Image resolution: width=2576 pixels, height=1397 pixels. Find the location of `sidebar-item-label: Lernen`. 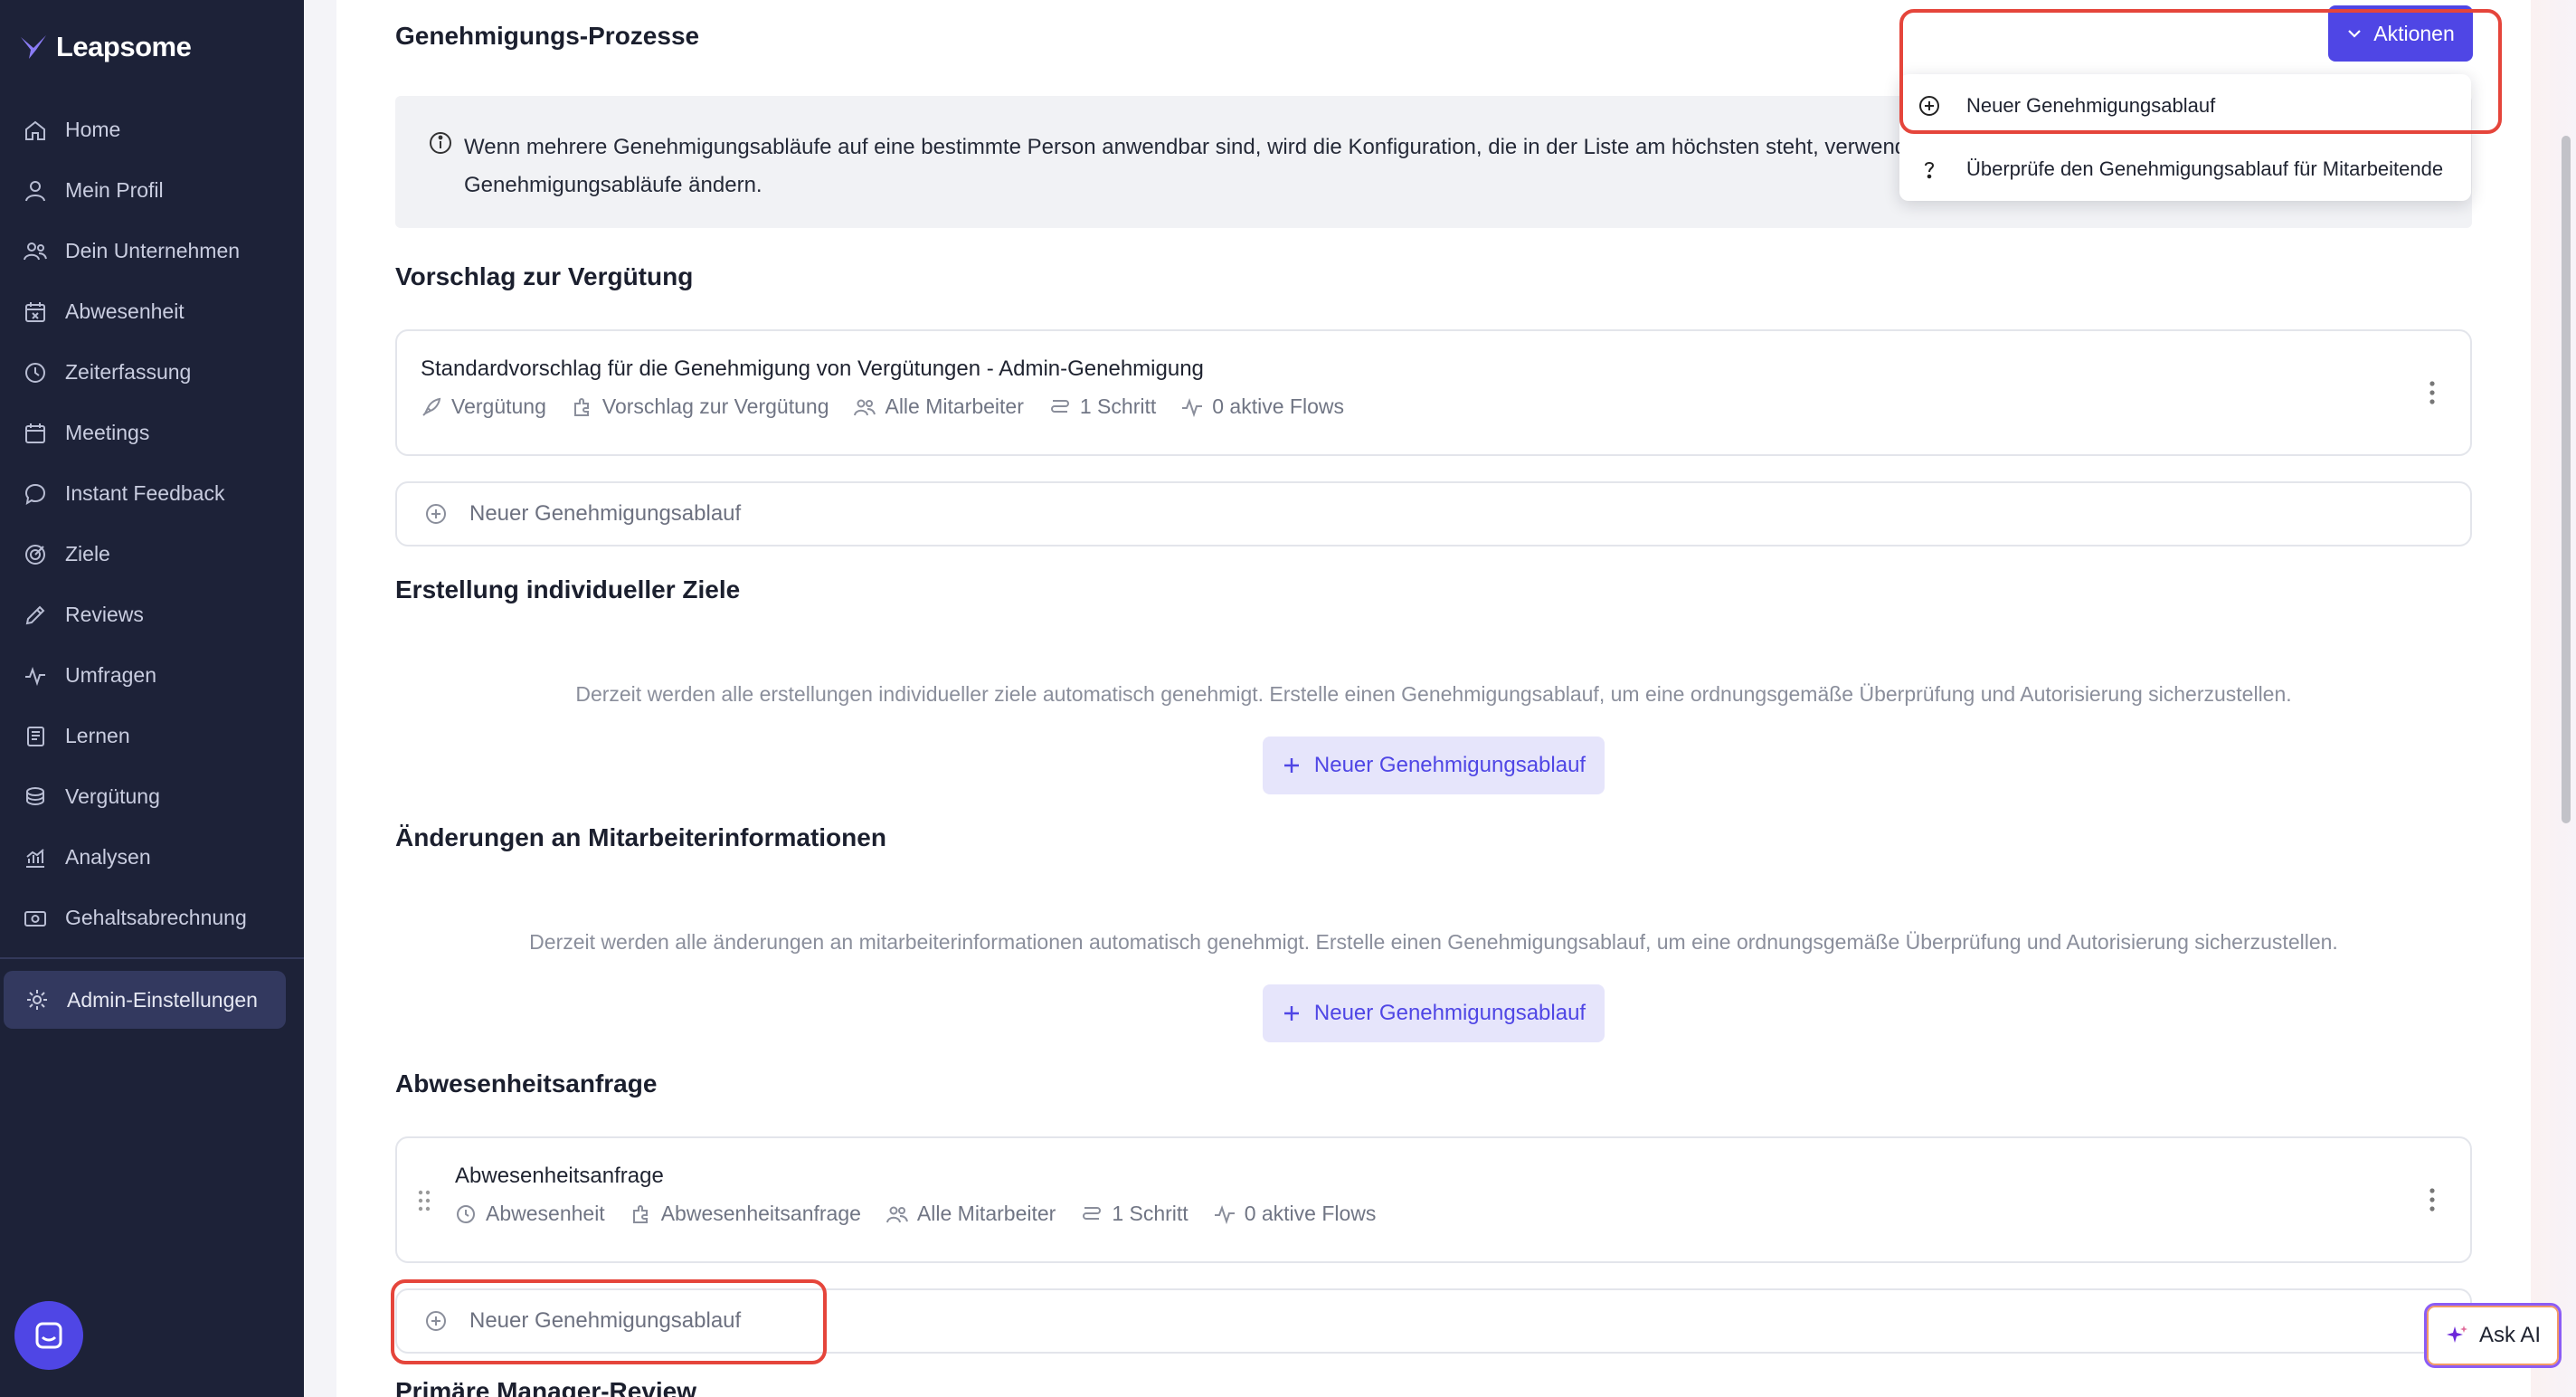

sidebar-item-label: Lernen is located at coordinates (98, 735).